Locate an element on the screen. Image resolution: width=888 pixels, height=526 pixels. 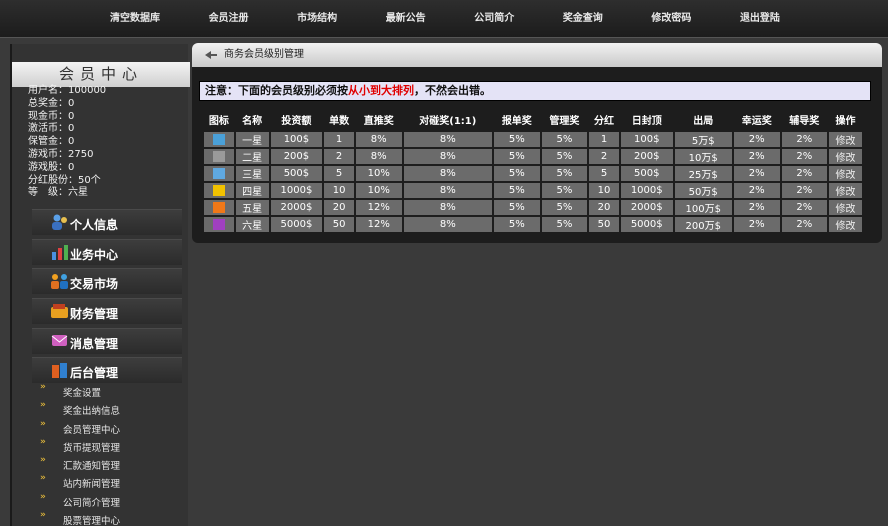
table-cell: 10 is located at coordinates (339, 190).